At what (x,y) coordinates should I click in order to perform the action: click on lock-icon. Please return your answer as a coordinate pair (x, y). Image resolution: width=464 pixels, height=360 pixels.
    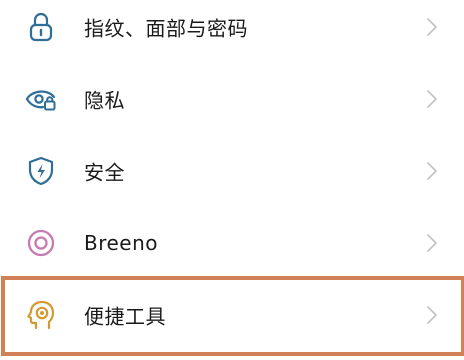
    Looking at the image, I should click on (41, 27).